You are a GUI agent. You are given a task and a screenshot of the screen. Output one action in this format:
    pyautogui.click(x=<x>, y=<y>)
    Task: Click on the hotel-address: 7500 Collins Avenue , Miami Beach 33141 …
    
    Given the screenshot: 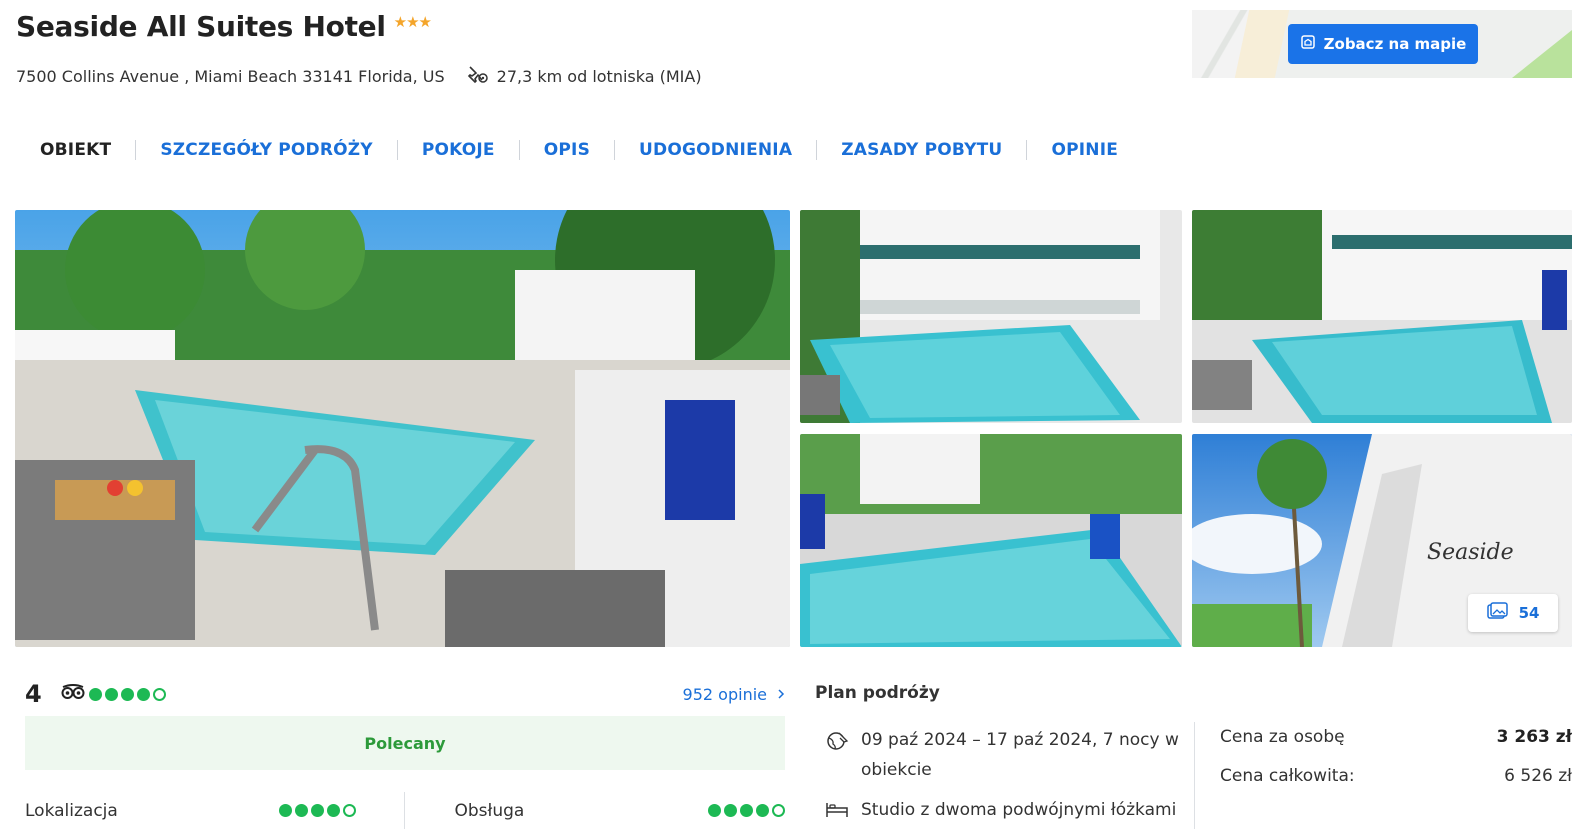 What is the action you would take?
    pyautogui.click(x=230, y=76)
    